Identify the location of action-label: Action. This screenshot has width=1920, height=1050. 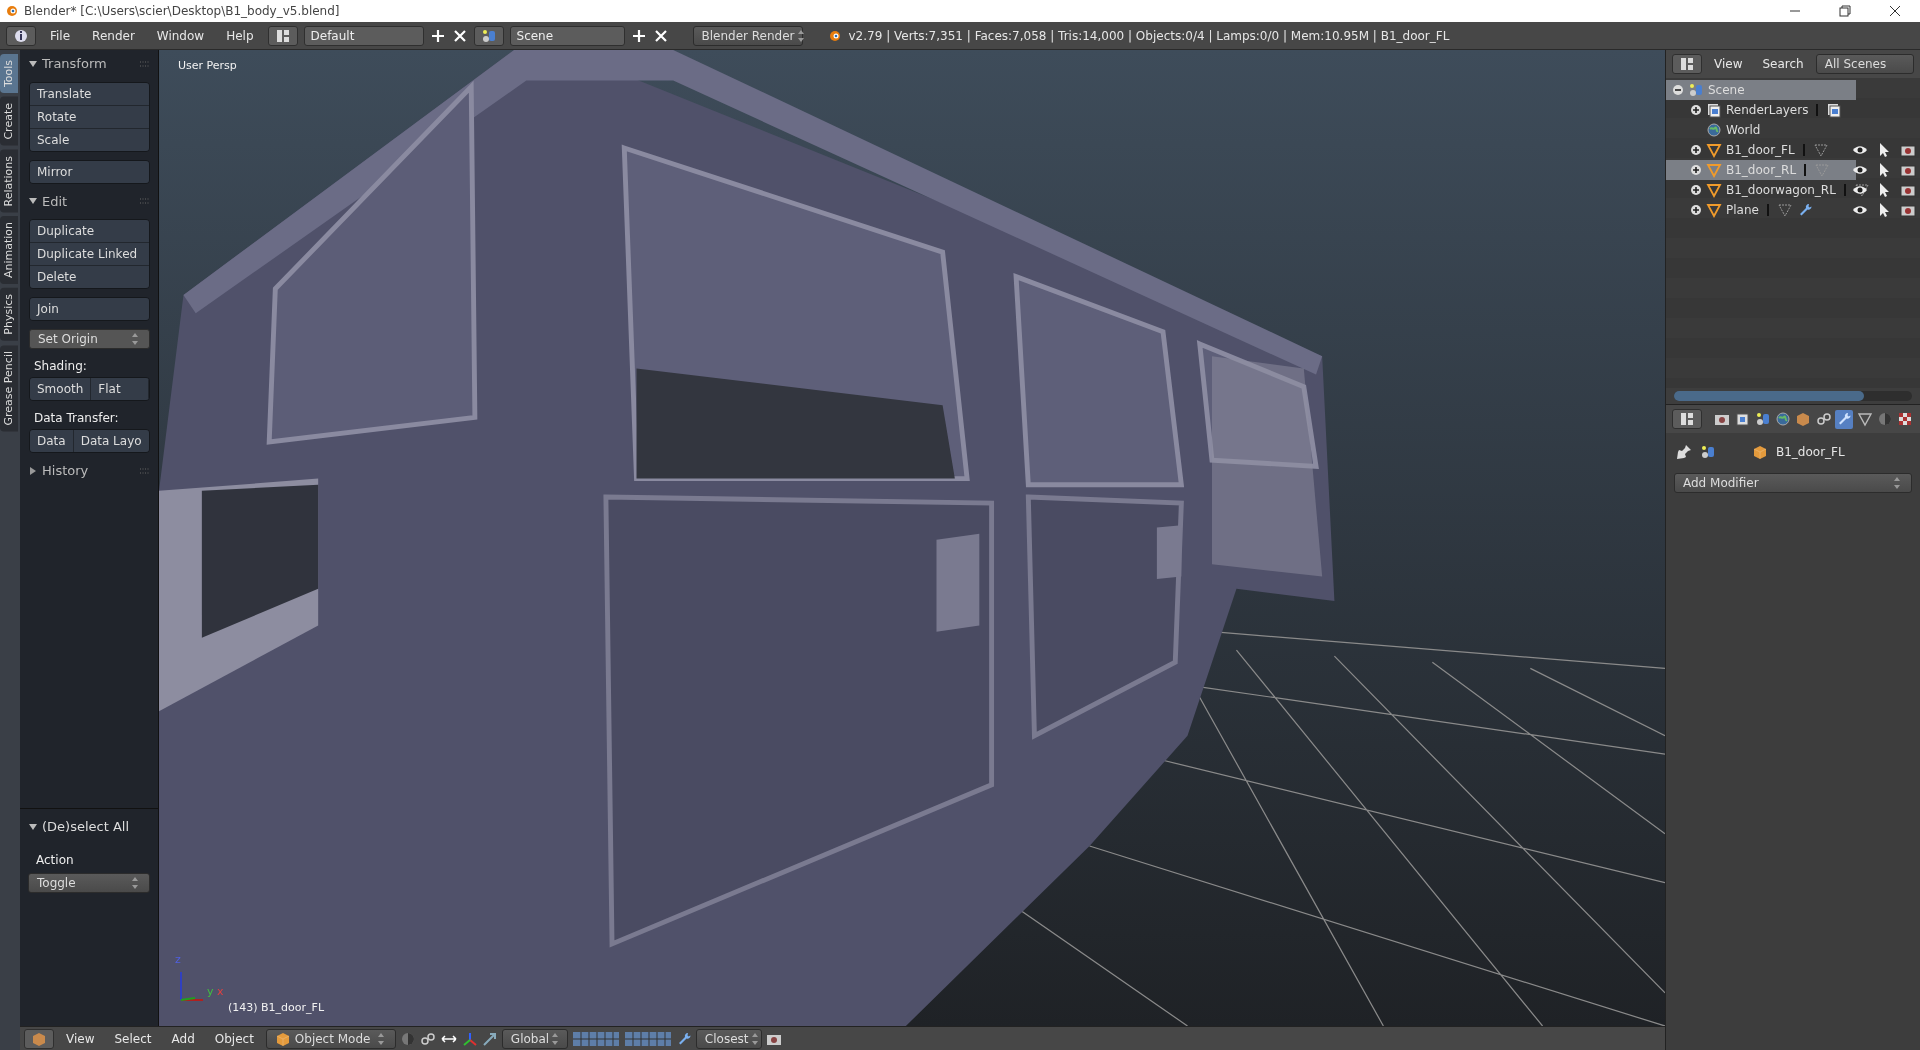
(55, 860).